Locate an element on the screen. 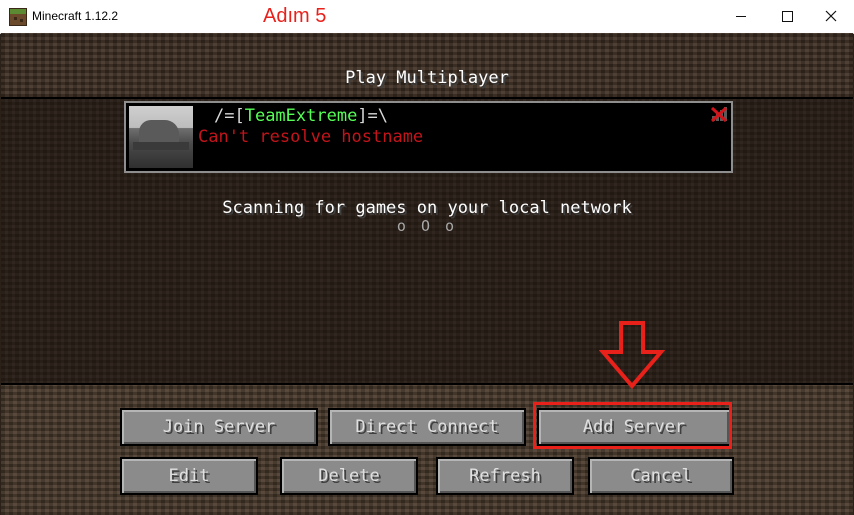 The image size is (854, 515). close-button is located at coordinates (831, 16).